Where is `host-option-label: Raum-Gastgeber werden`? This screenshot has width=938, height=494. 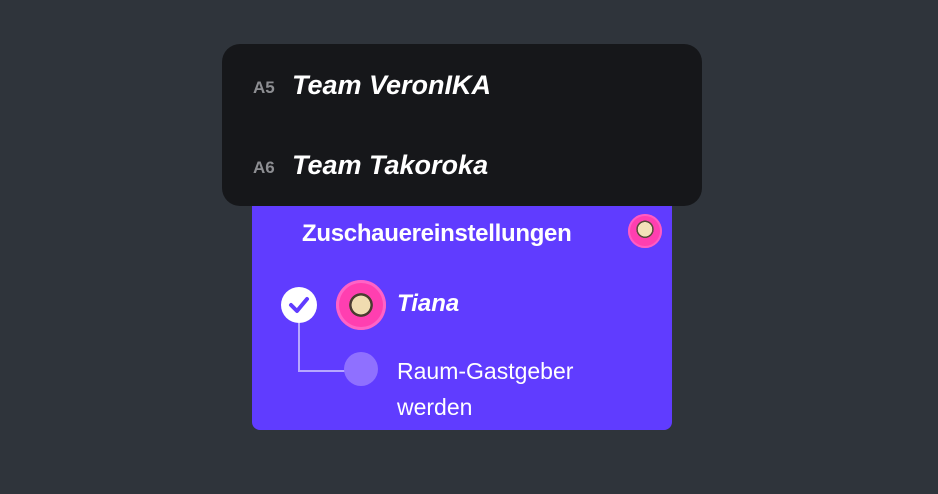 host-option-label: Raum-Gastgeber werden is located at coordinates (517, 389).